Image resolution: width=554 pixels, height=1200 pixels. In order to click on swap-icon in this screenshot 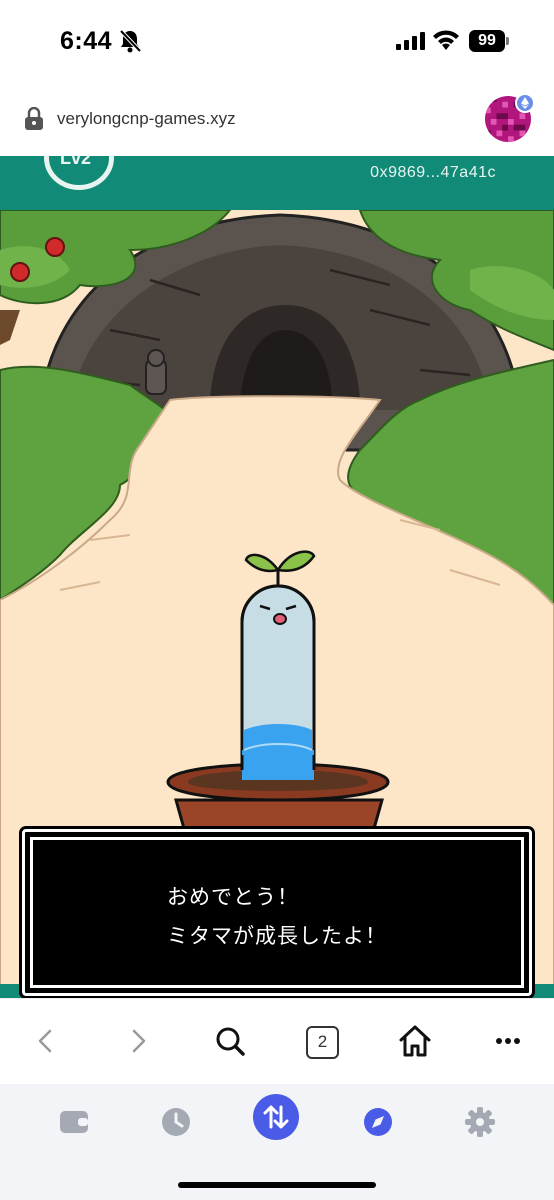, I will do `click(276, 1117)`.